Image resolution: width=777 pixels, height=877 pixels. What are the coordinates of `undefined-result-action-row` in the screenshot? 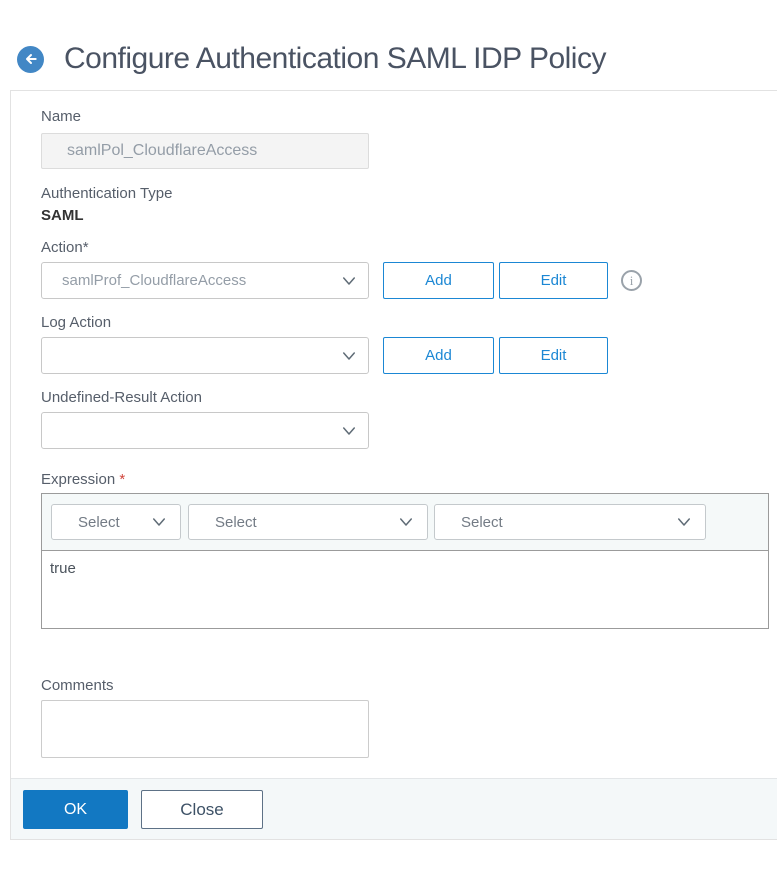 It's located at (409, 430).